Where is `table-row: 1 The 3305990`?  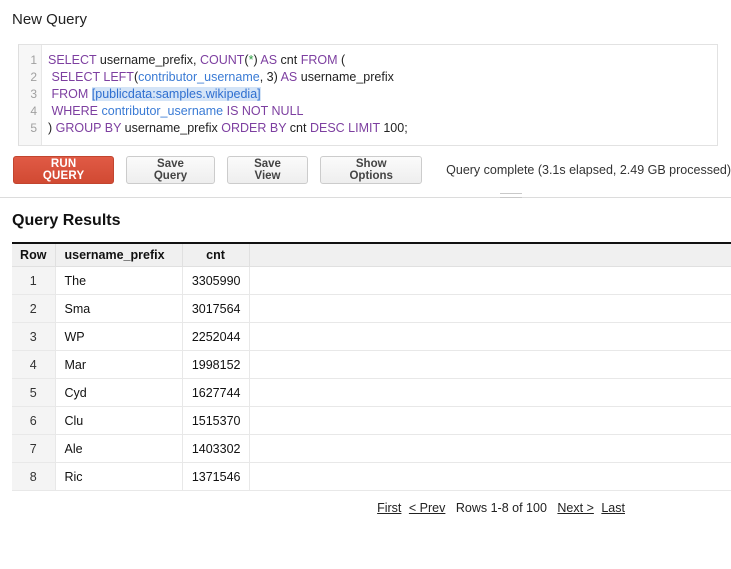
table-row: 1 The 3305990 is located at coordinates (371, 280).